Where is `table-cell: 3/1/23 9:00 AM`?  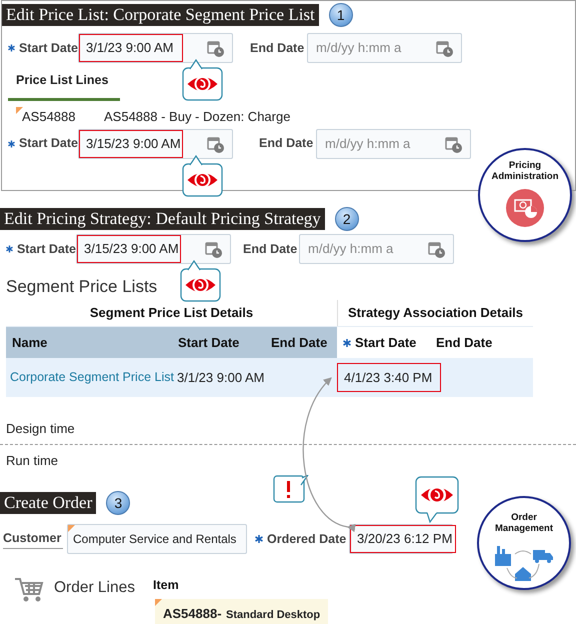 table-cell: 3/1/23 9:00 AM is located at coordinates (220, 377).